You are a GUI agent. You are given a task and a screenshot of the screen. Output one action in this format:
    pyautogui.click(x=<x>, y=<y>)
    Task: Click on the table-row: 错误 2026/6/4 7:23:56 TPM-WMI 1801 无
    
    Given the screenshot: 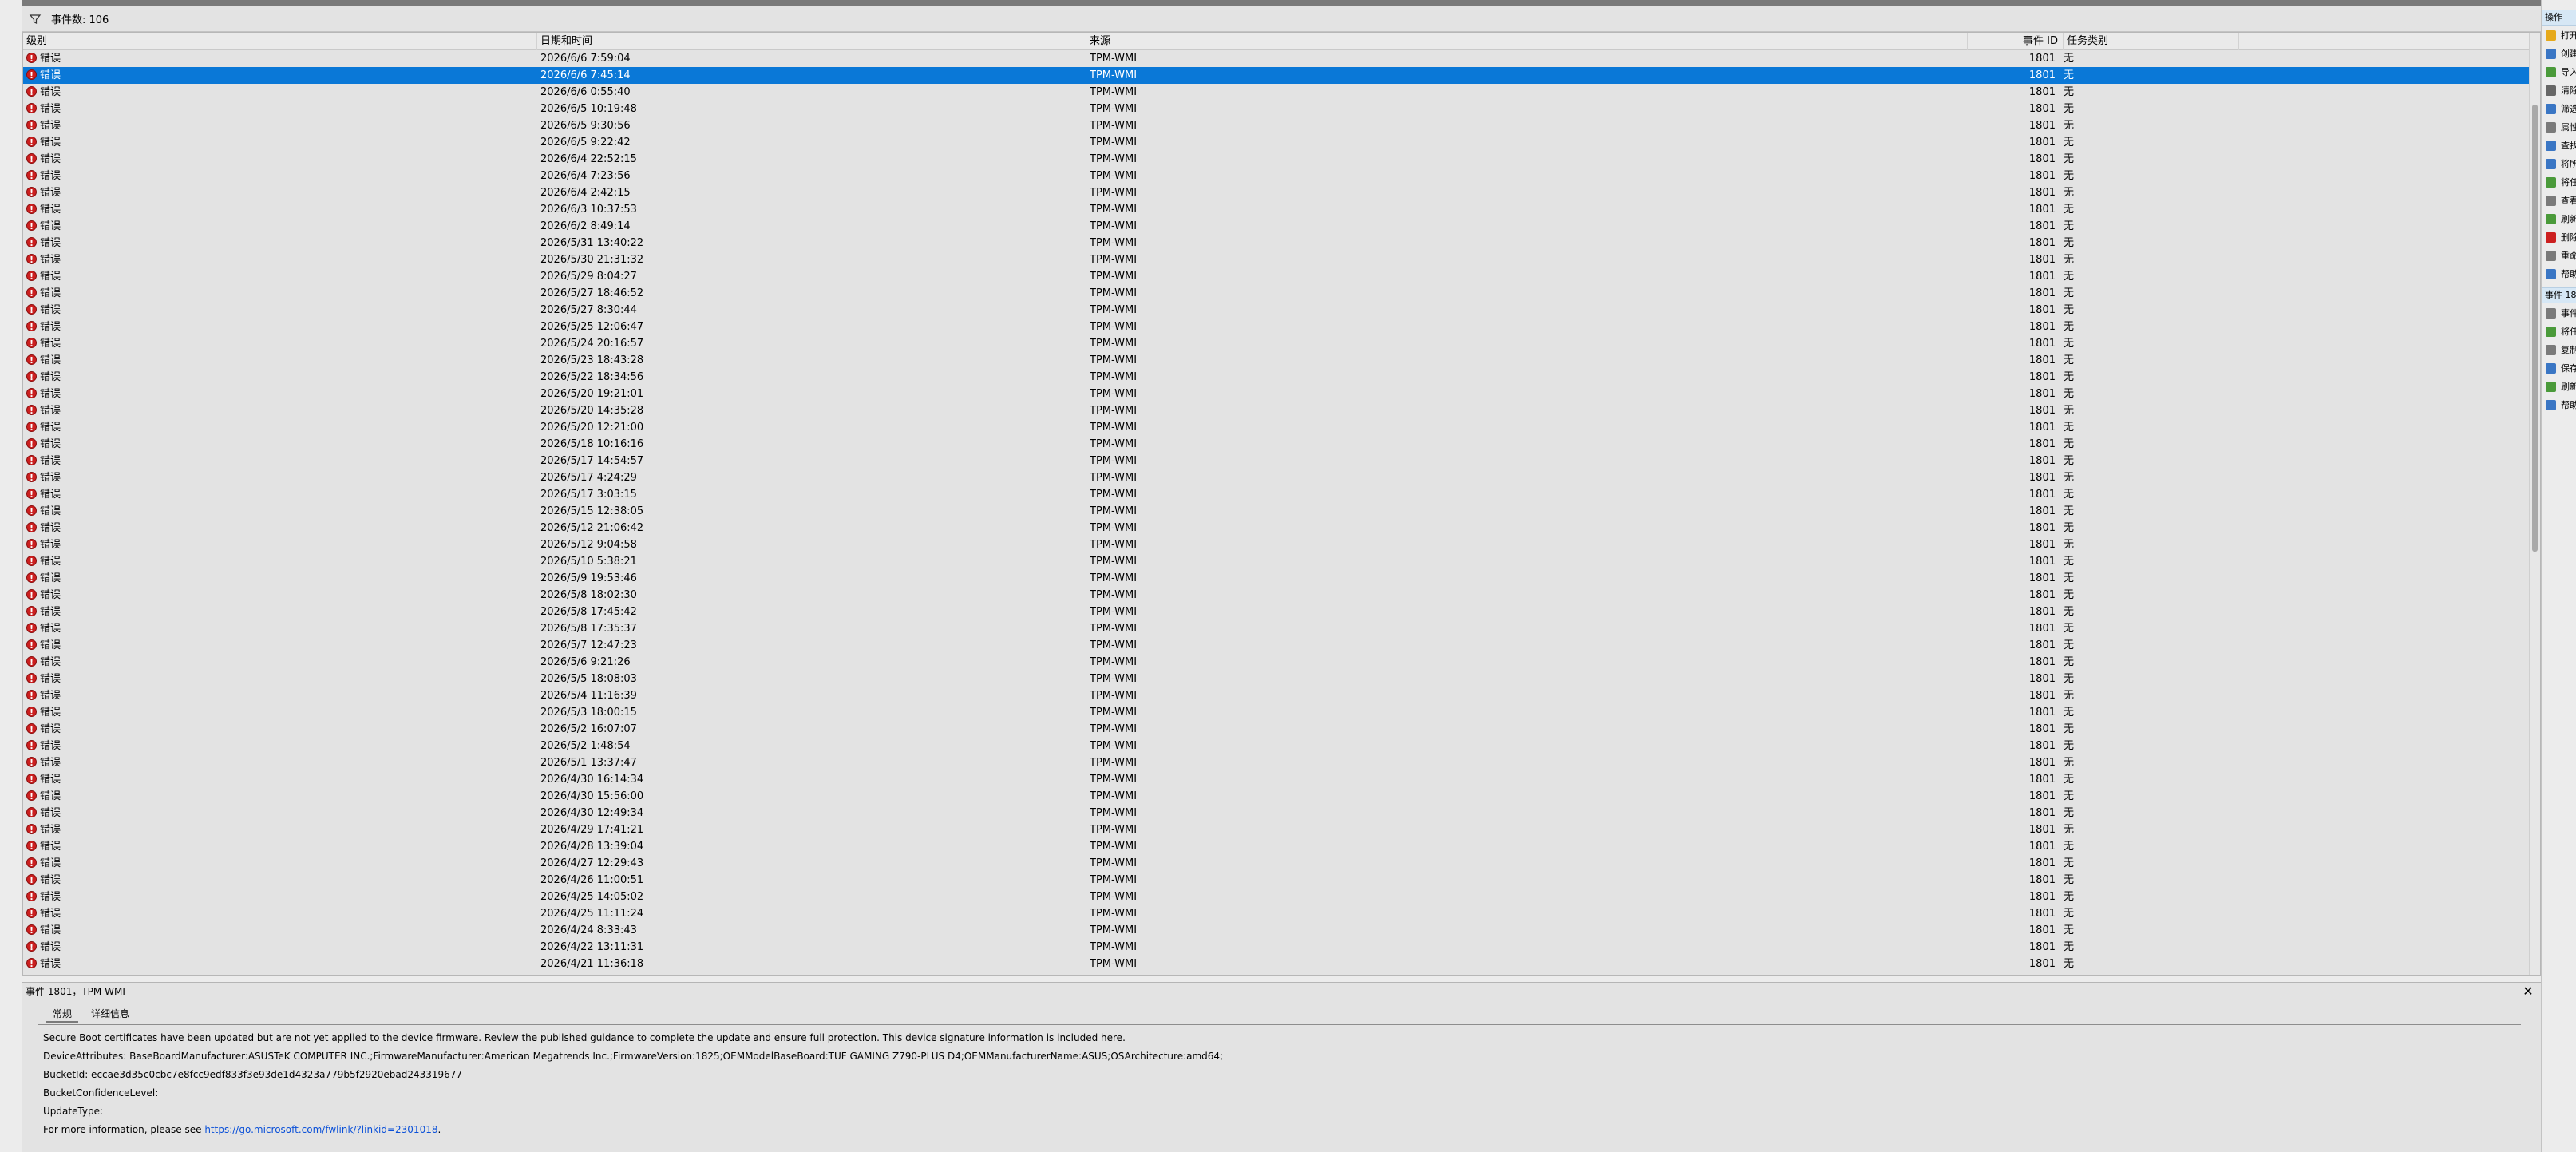 What is the action you would take?
    pyautogui.click(x=1276, y=176)
    